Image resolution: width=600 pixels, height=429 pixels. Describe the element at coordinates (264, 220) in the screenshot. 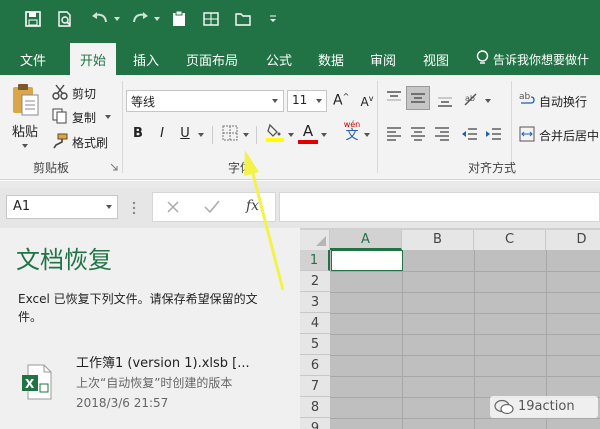

I see `annotation-arrow` at that location.